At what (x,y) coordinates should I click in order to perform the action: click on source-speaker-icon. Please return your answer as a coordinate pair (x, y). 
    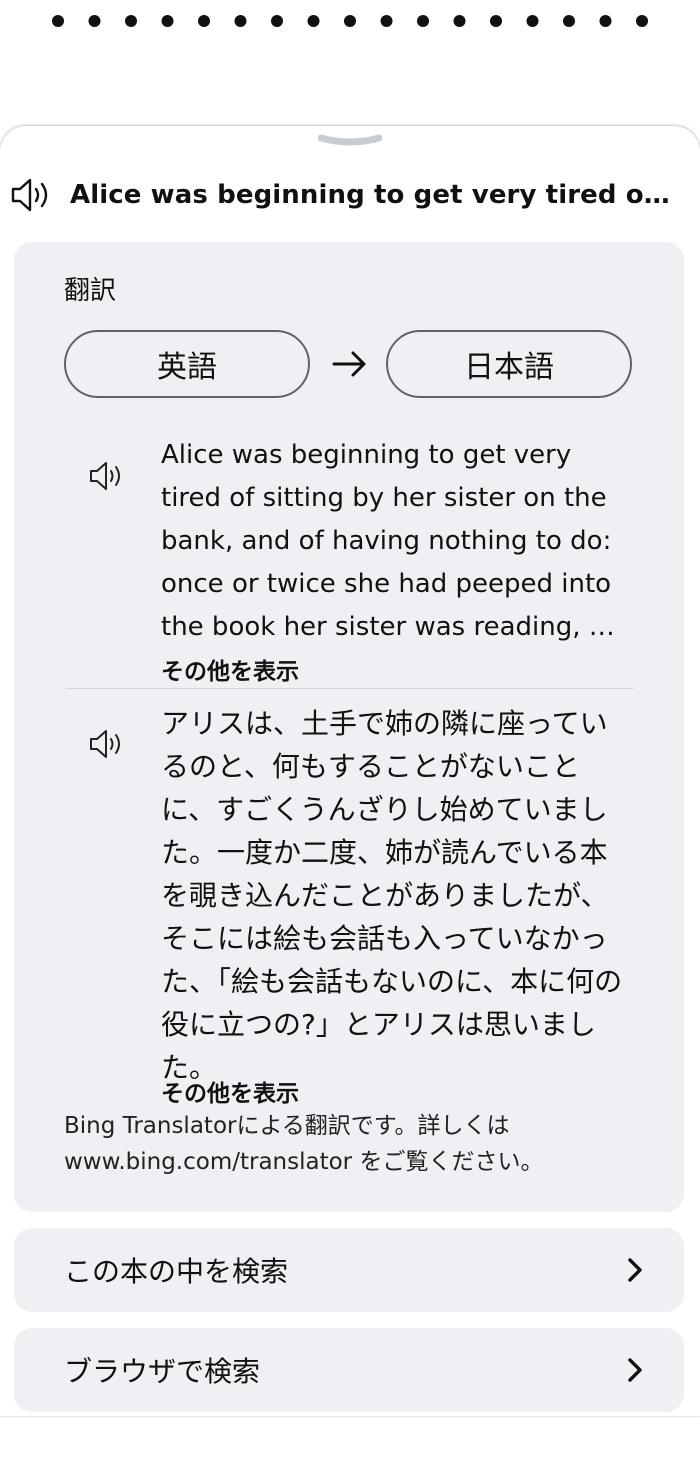
    Looking at the image, I should click on (108, 476).